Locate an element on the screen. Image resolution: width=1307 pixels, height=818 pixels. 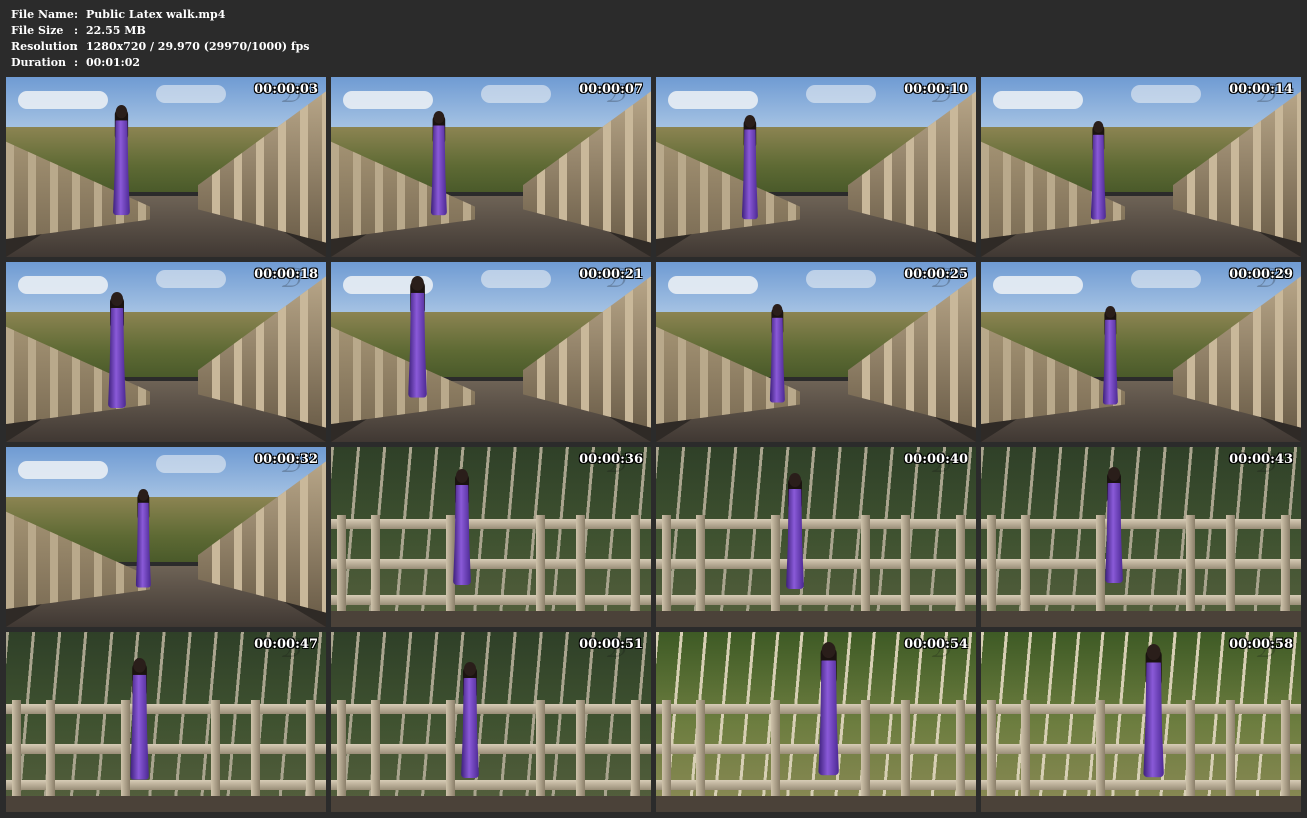
info-label: Resolution is located at coordinates (44, 46).